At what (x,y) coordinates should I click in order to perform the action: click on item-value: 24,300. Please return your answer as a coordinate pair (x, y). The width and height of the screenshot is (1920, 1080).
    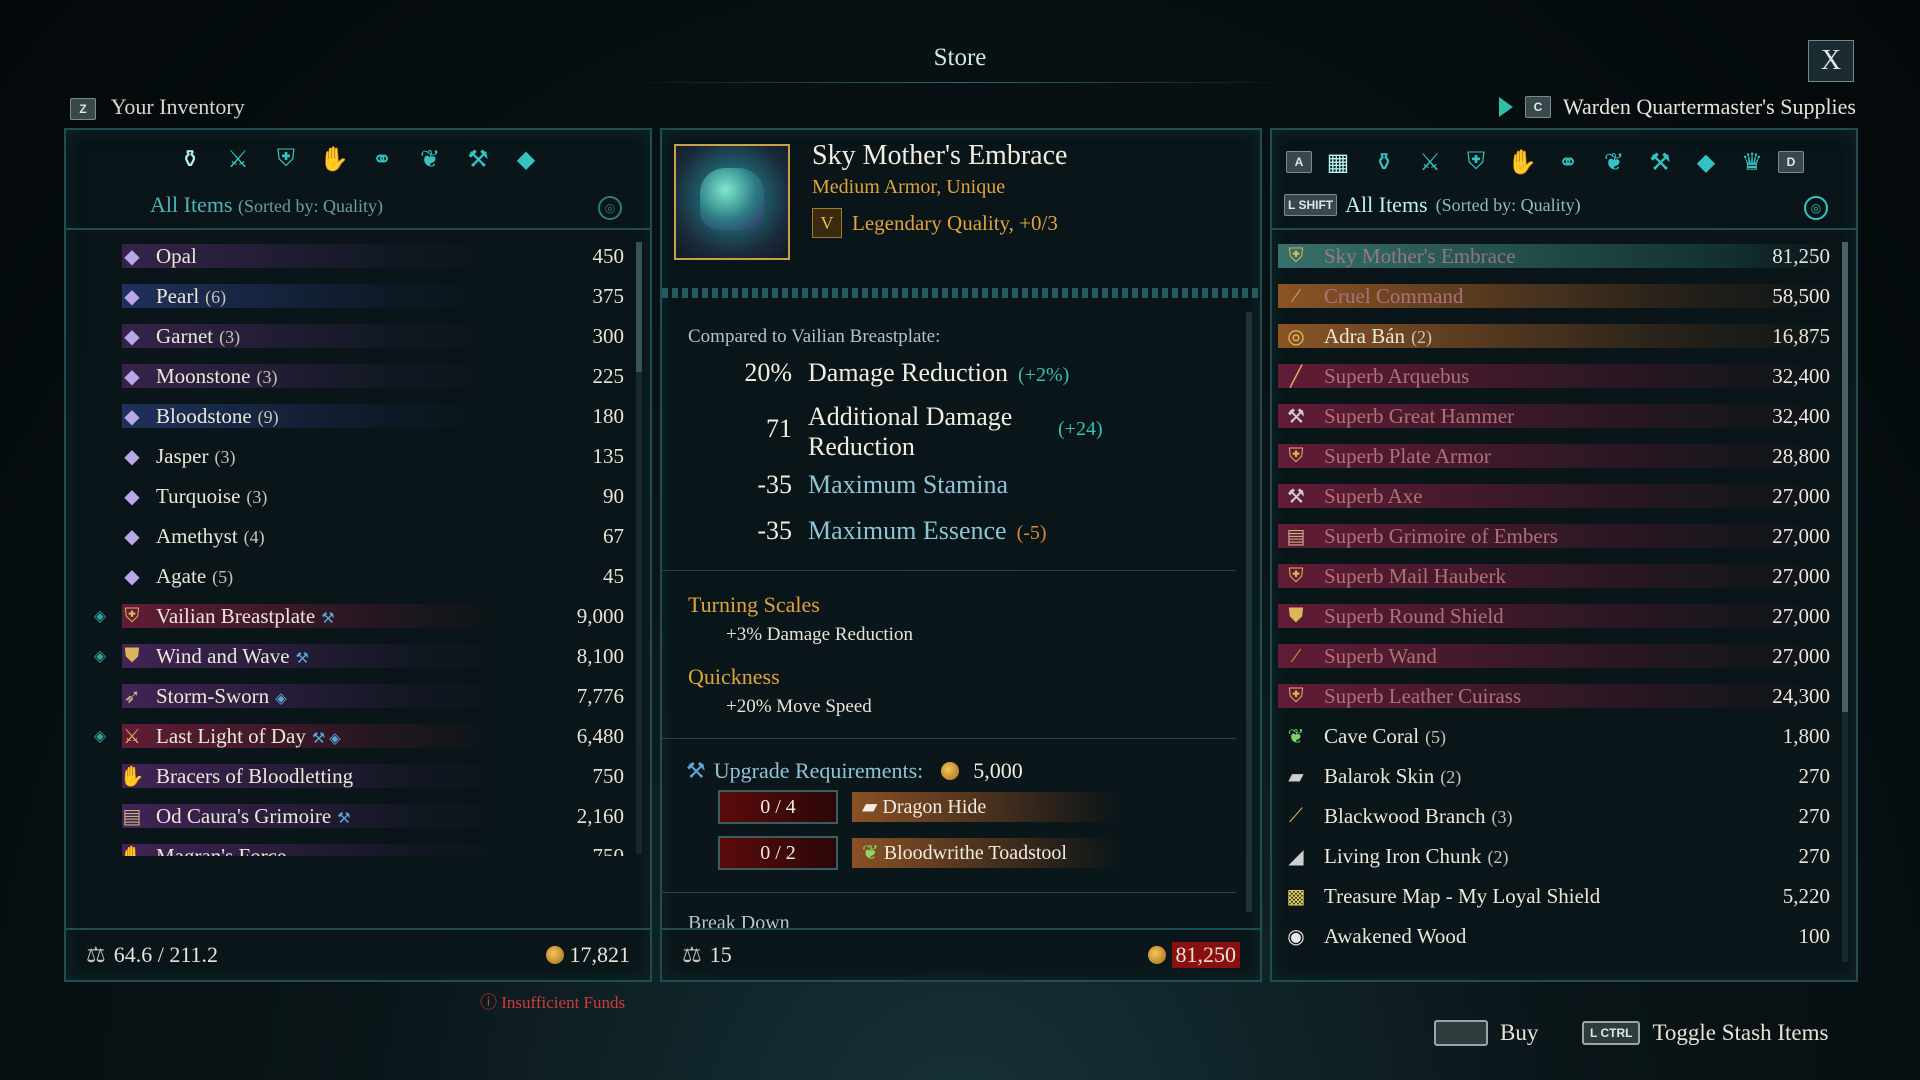
    Looking at the image, I should click on (1801, 695).